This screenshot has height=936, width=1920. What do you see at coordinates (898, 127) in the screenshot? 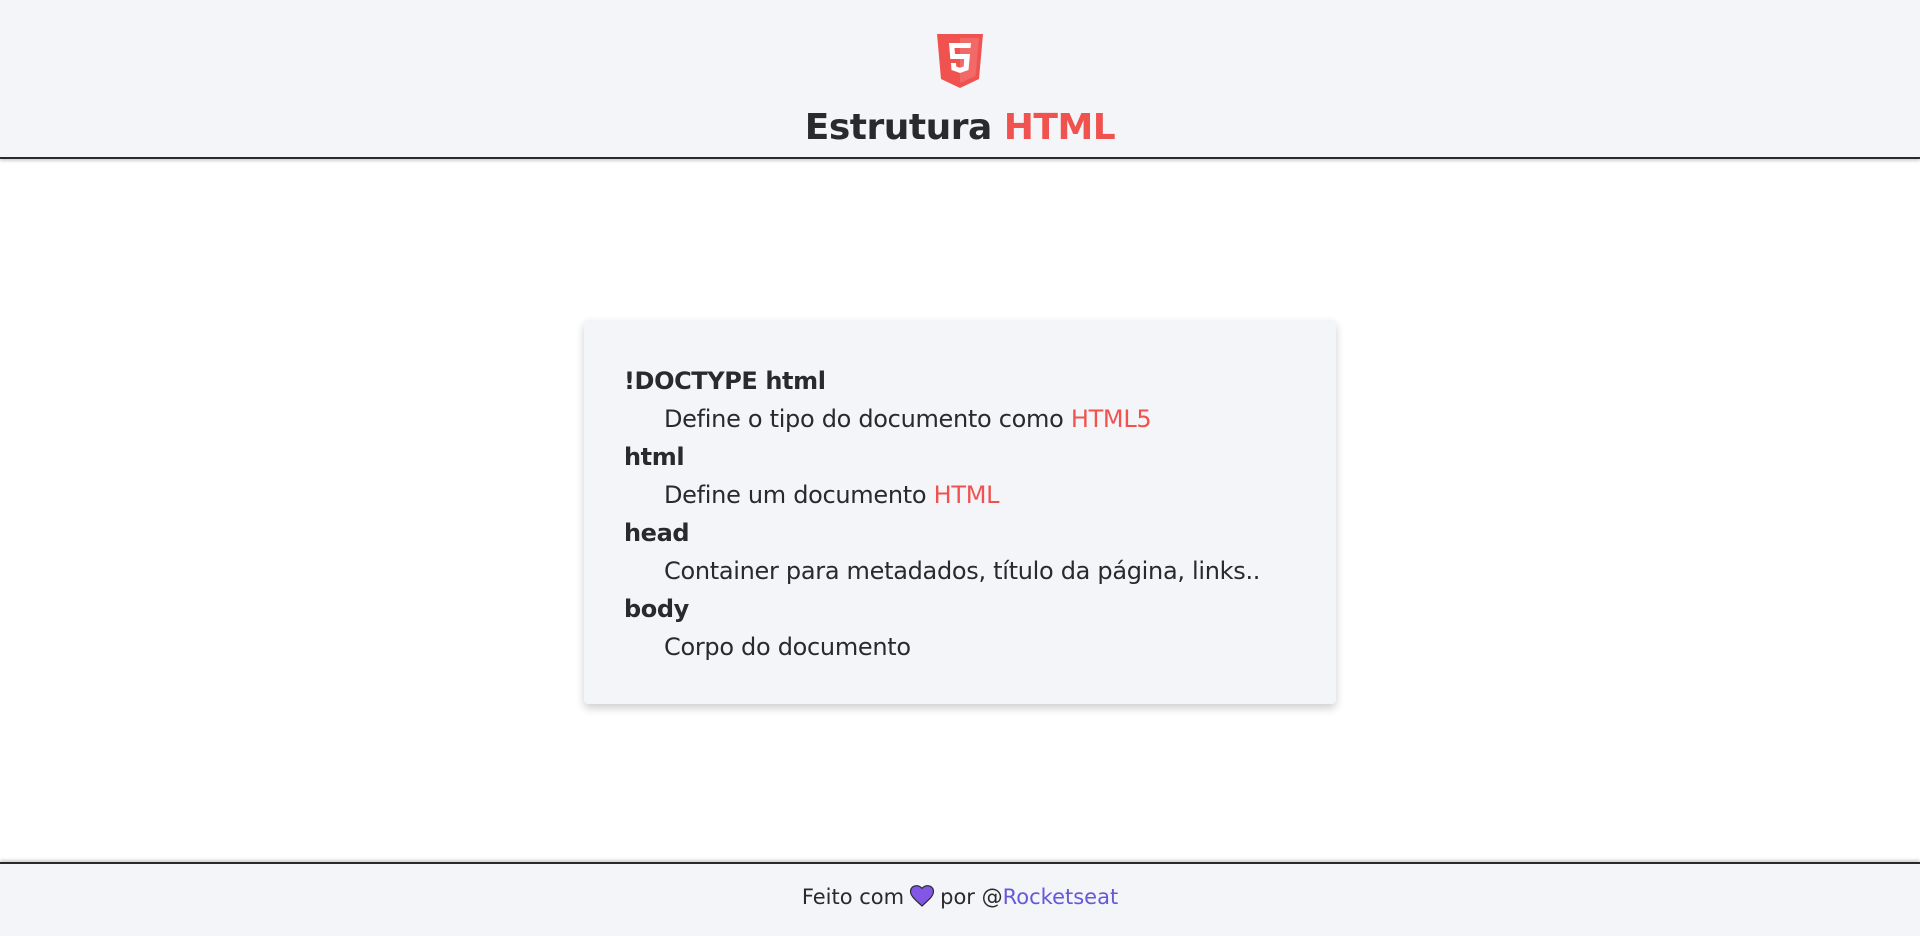
I see `title-text: Estrutura` at bounding box center [898, 127].